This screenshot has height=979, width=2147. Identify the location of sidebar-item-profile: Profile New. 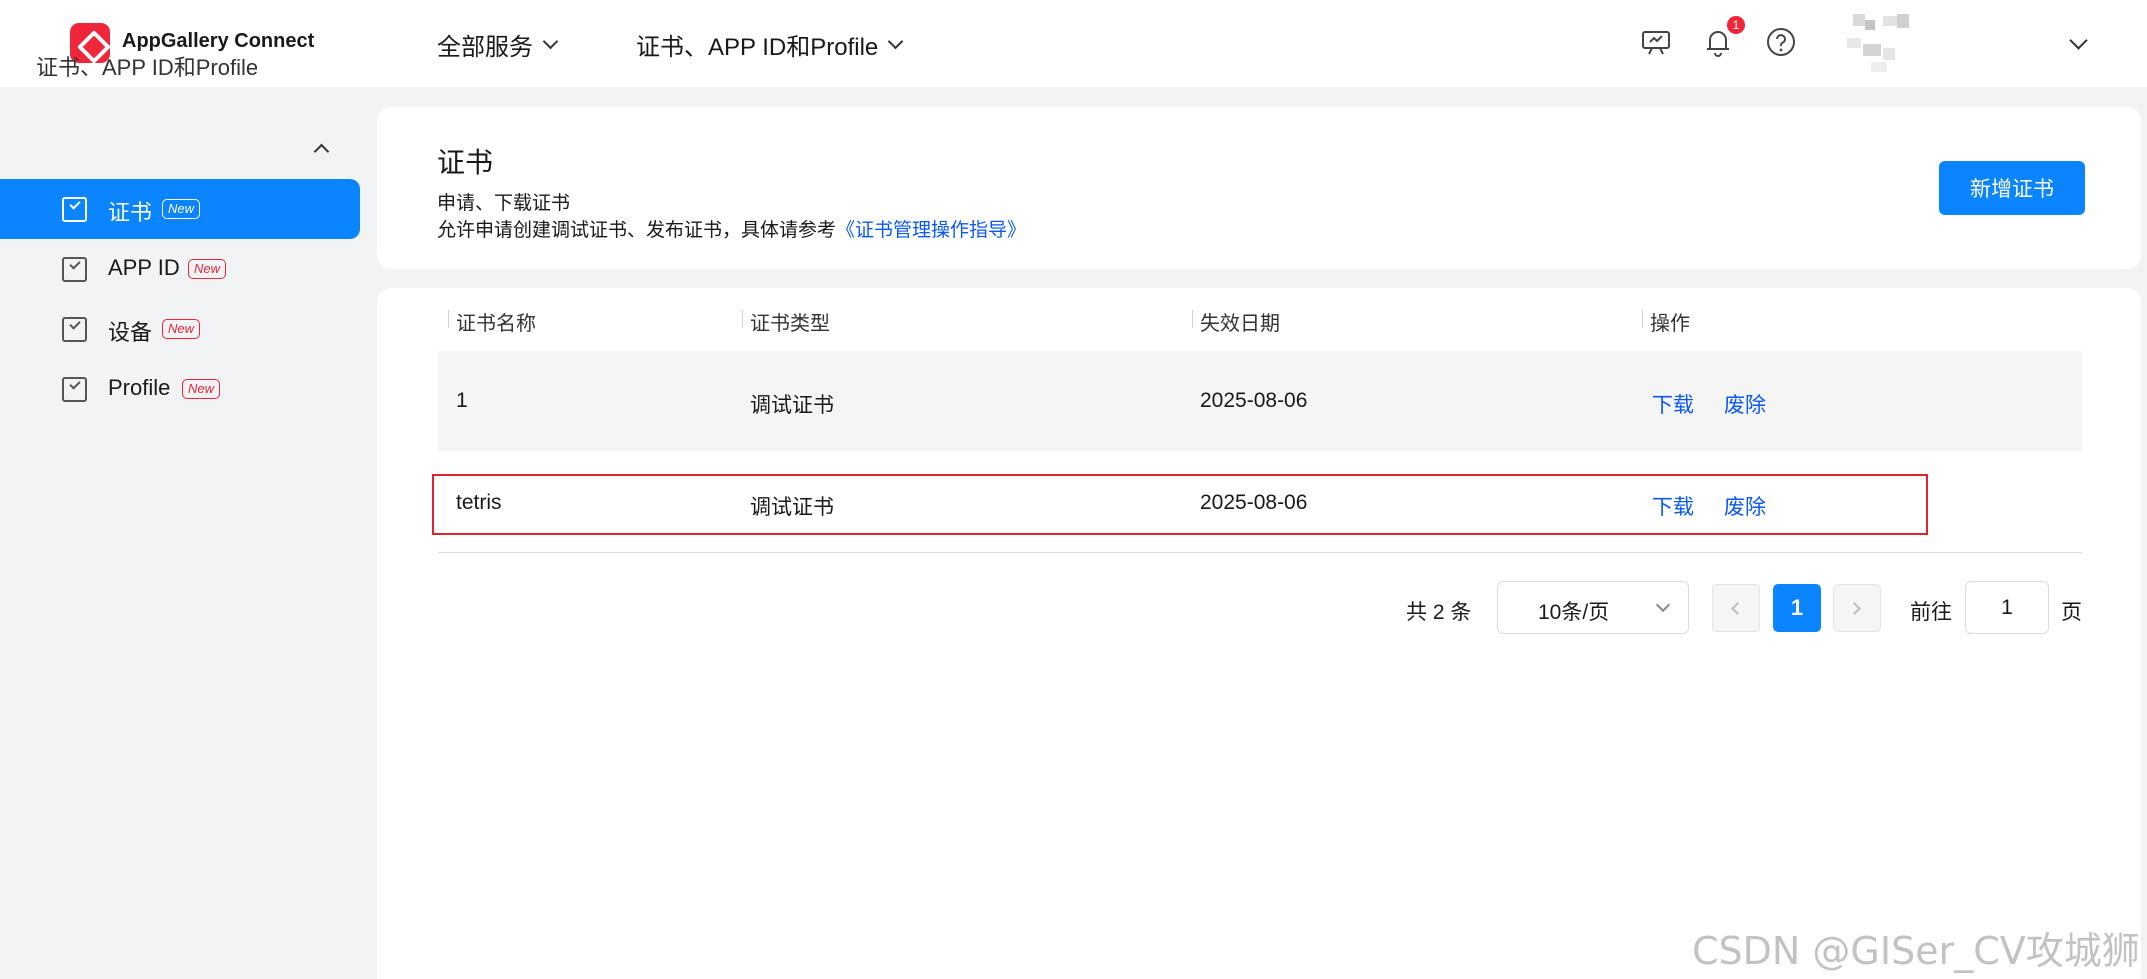
(180, 389).